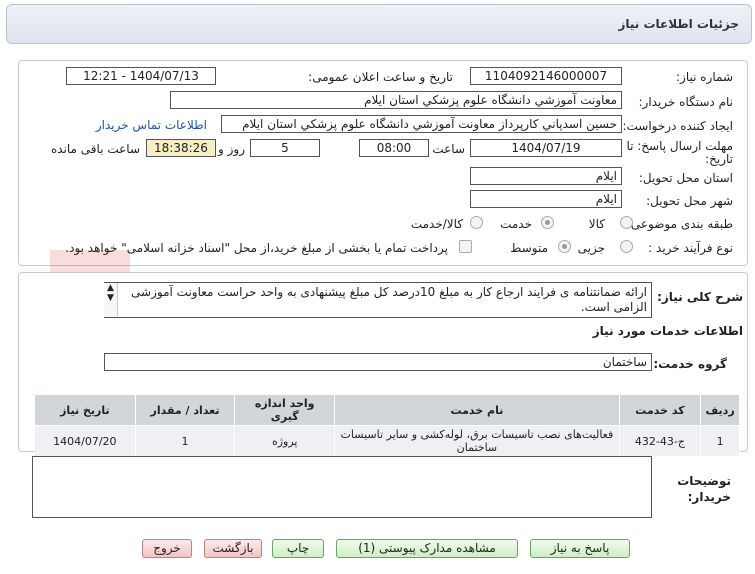  Describe the element at coordinates (233, 548) in the screenshot. I see `back-button: بازگشت` at that location.